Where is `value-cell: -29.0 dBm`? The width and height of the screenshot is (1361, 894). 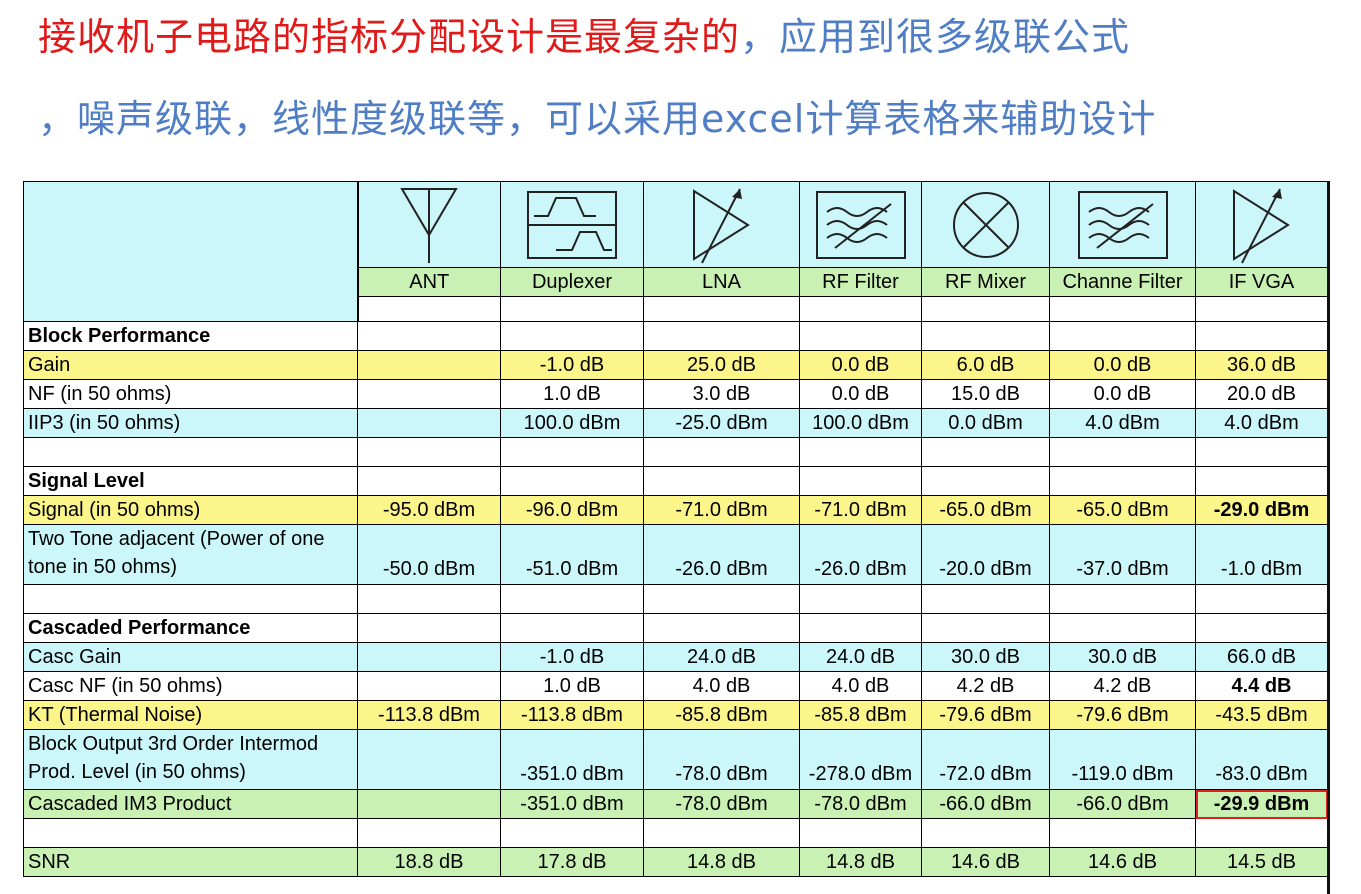
value-cell: -29.0 dBm is located at coordinates (1261, 510).